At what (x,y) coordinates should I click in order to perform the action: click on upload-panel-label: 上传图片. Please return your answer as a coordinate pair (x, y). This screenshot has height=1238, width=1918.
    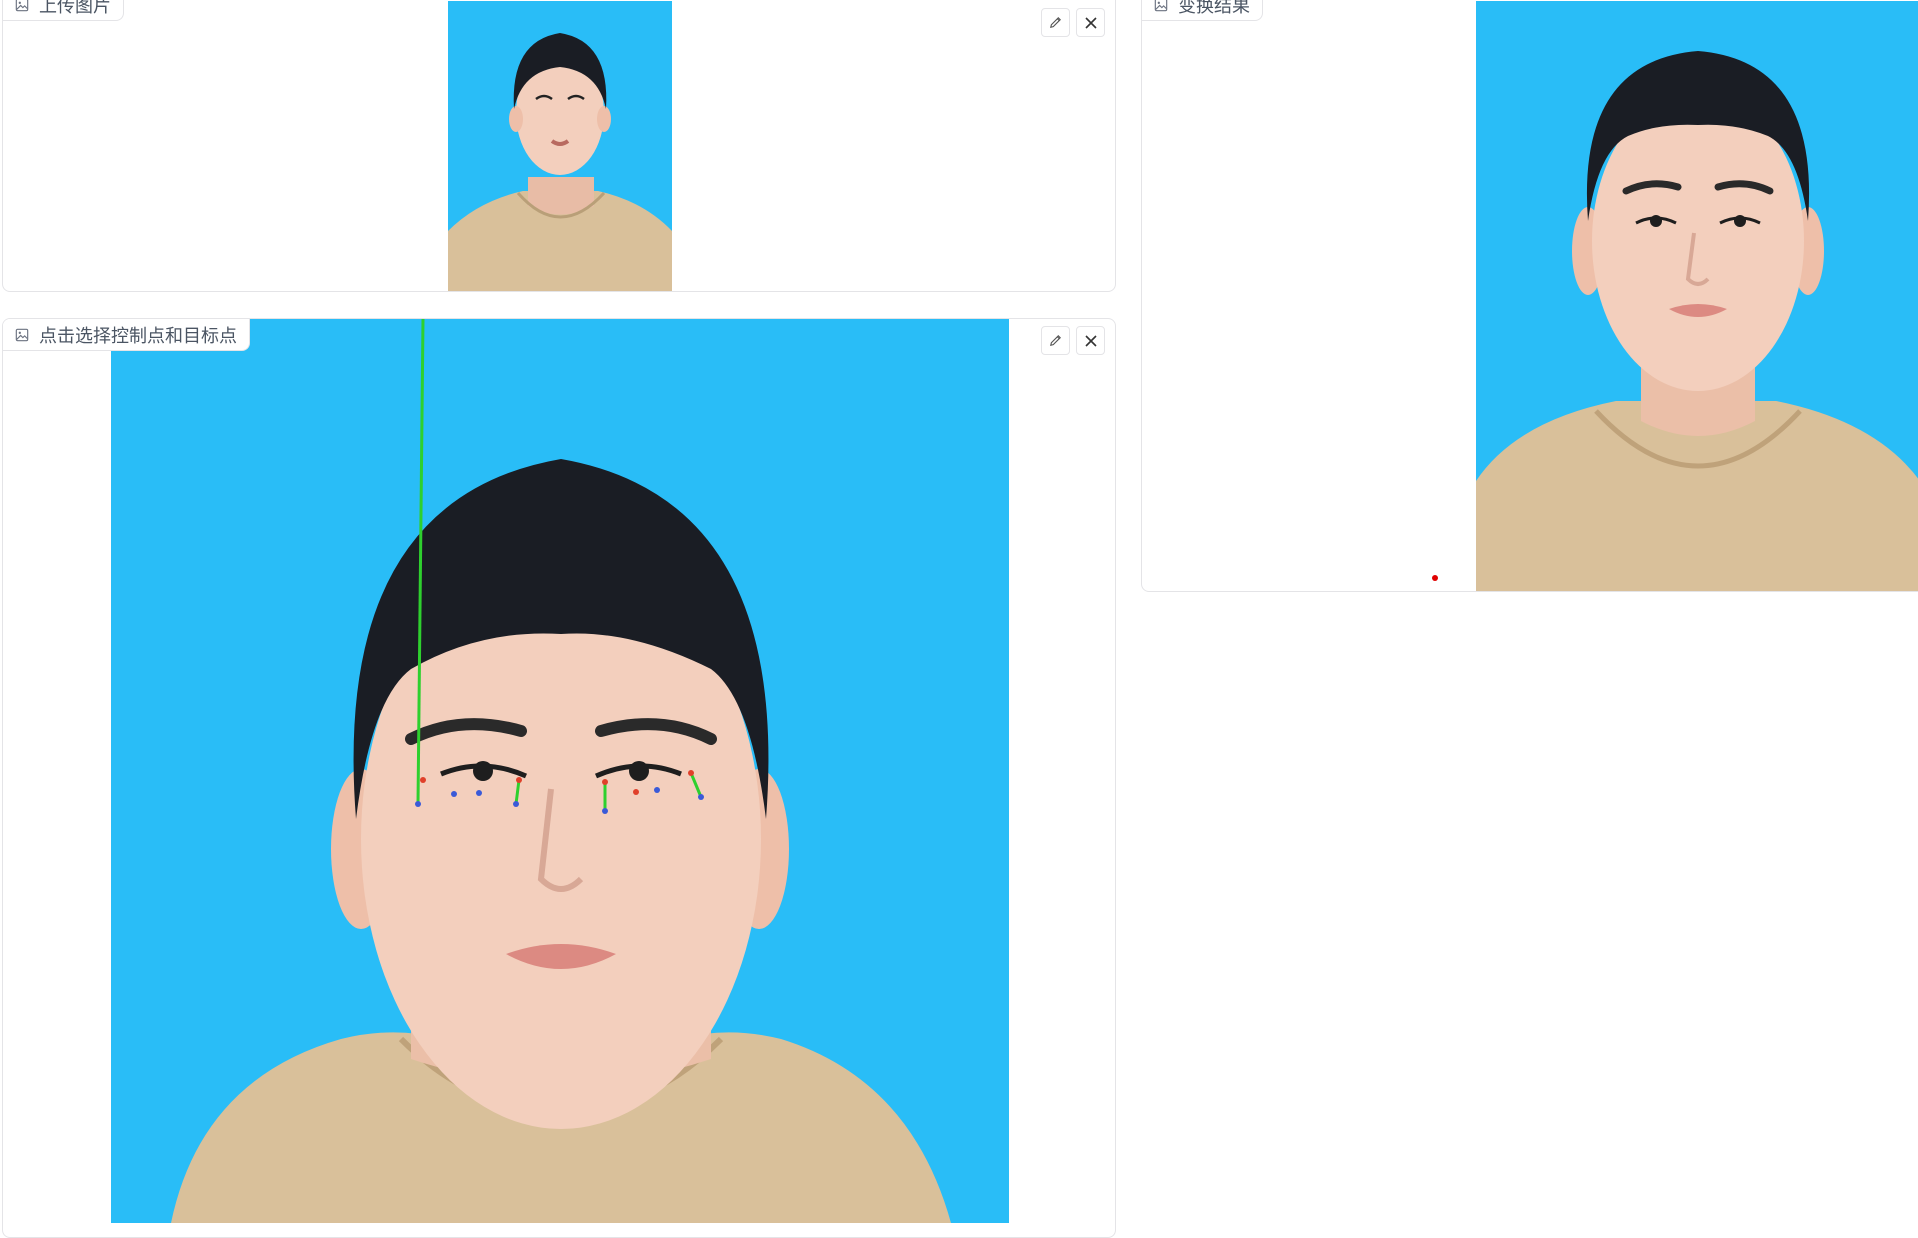
    Looking at the image, I should click on (63, 10).